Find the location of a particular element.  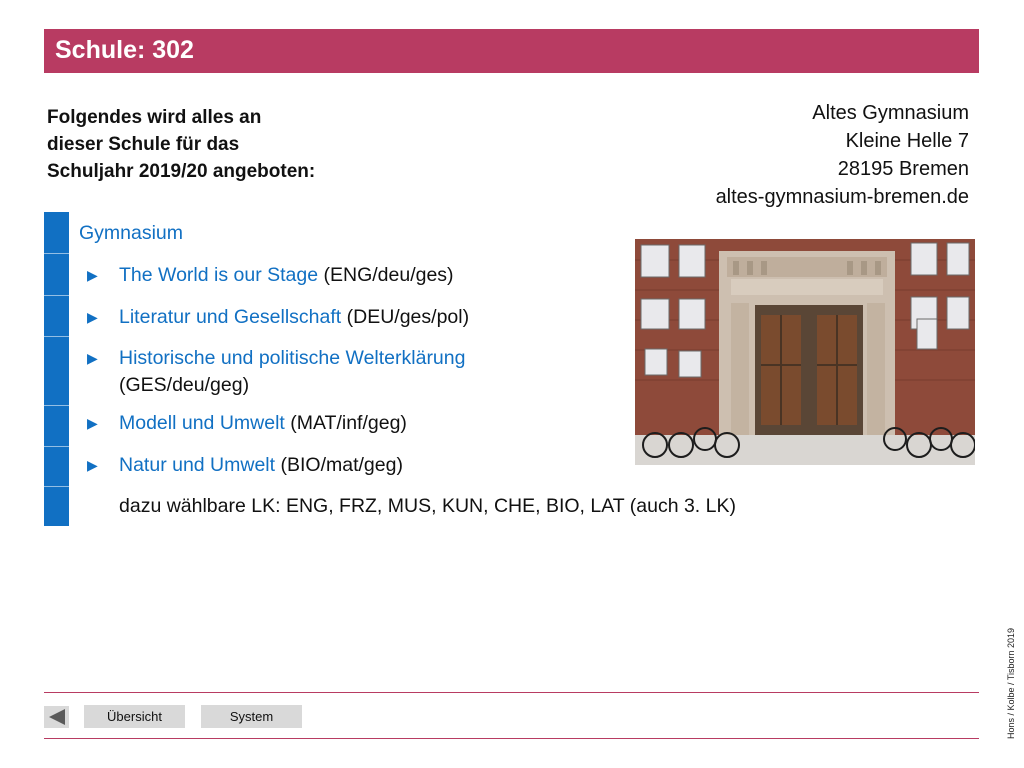

profile-name: Modell und Umwelt is located at coordinates (202, 423).